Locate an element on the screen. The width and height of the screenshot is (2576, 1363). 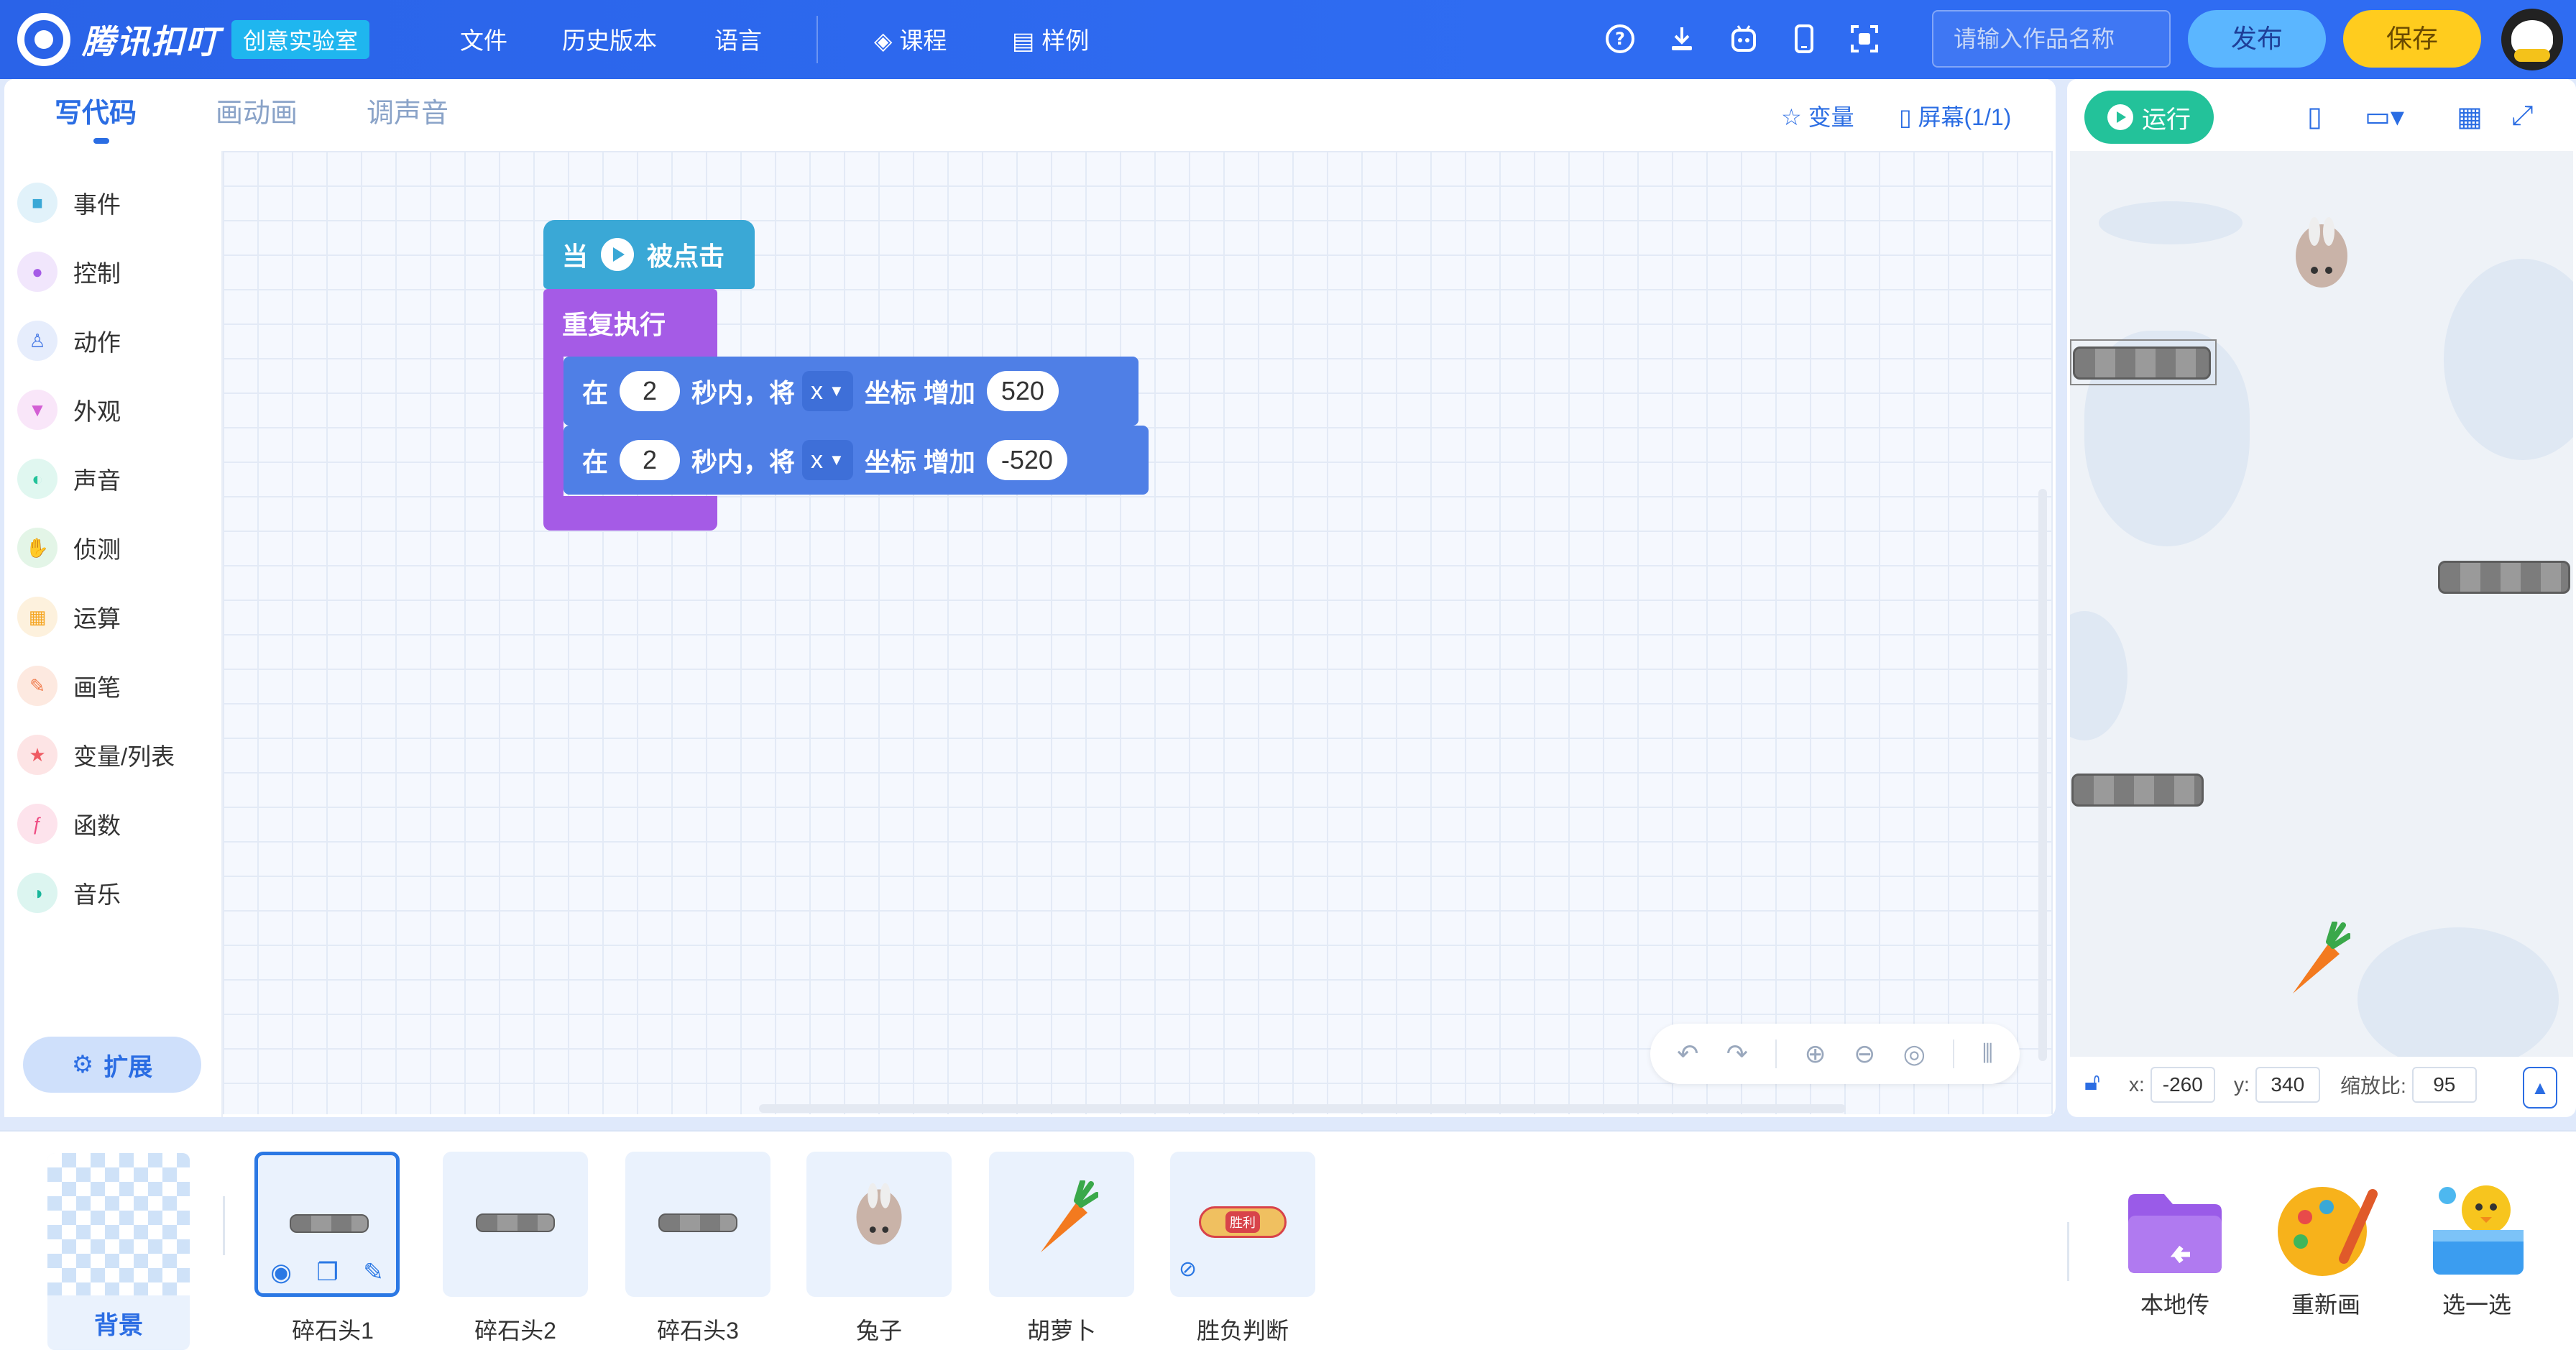
rock-thumbnail is located at coordinates (697, 1223).